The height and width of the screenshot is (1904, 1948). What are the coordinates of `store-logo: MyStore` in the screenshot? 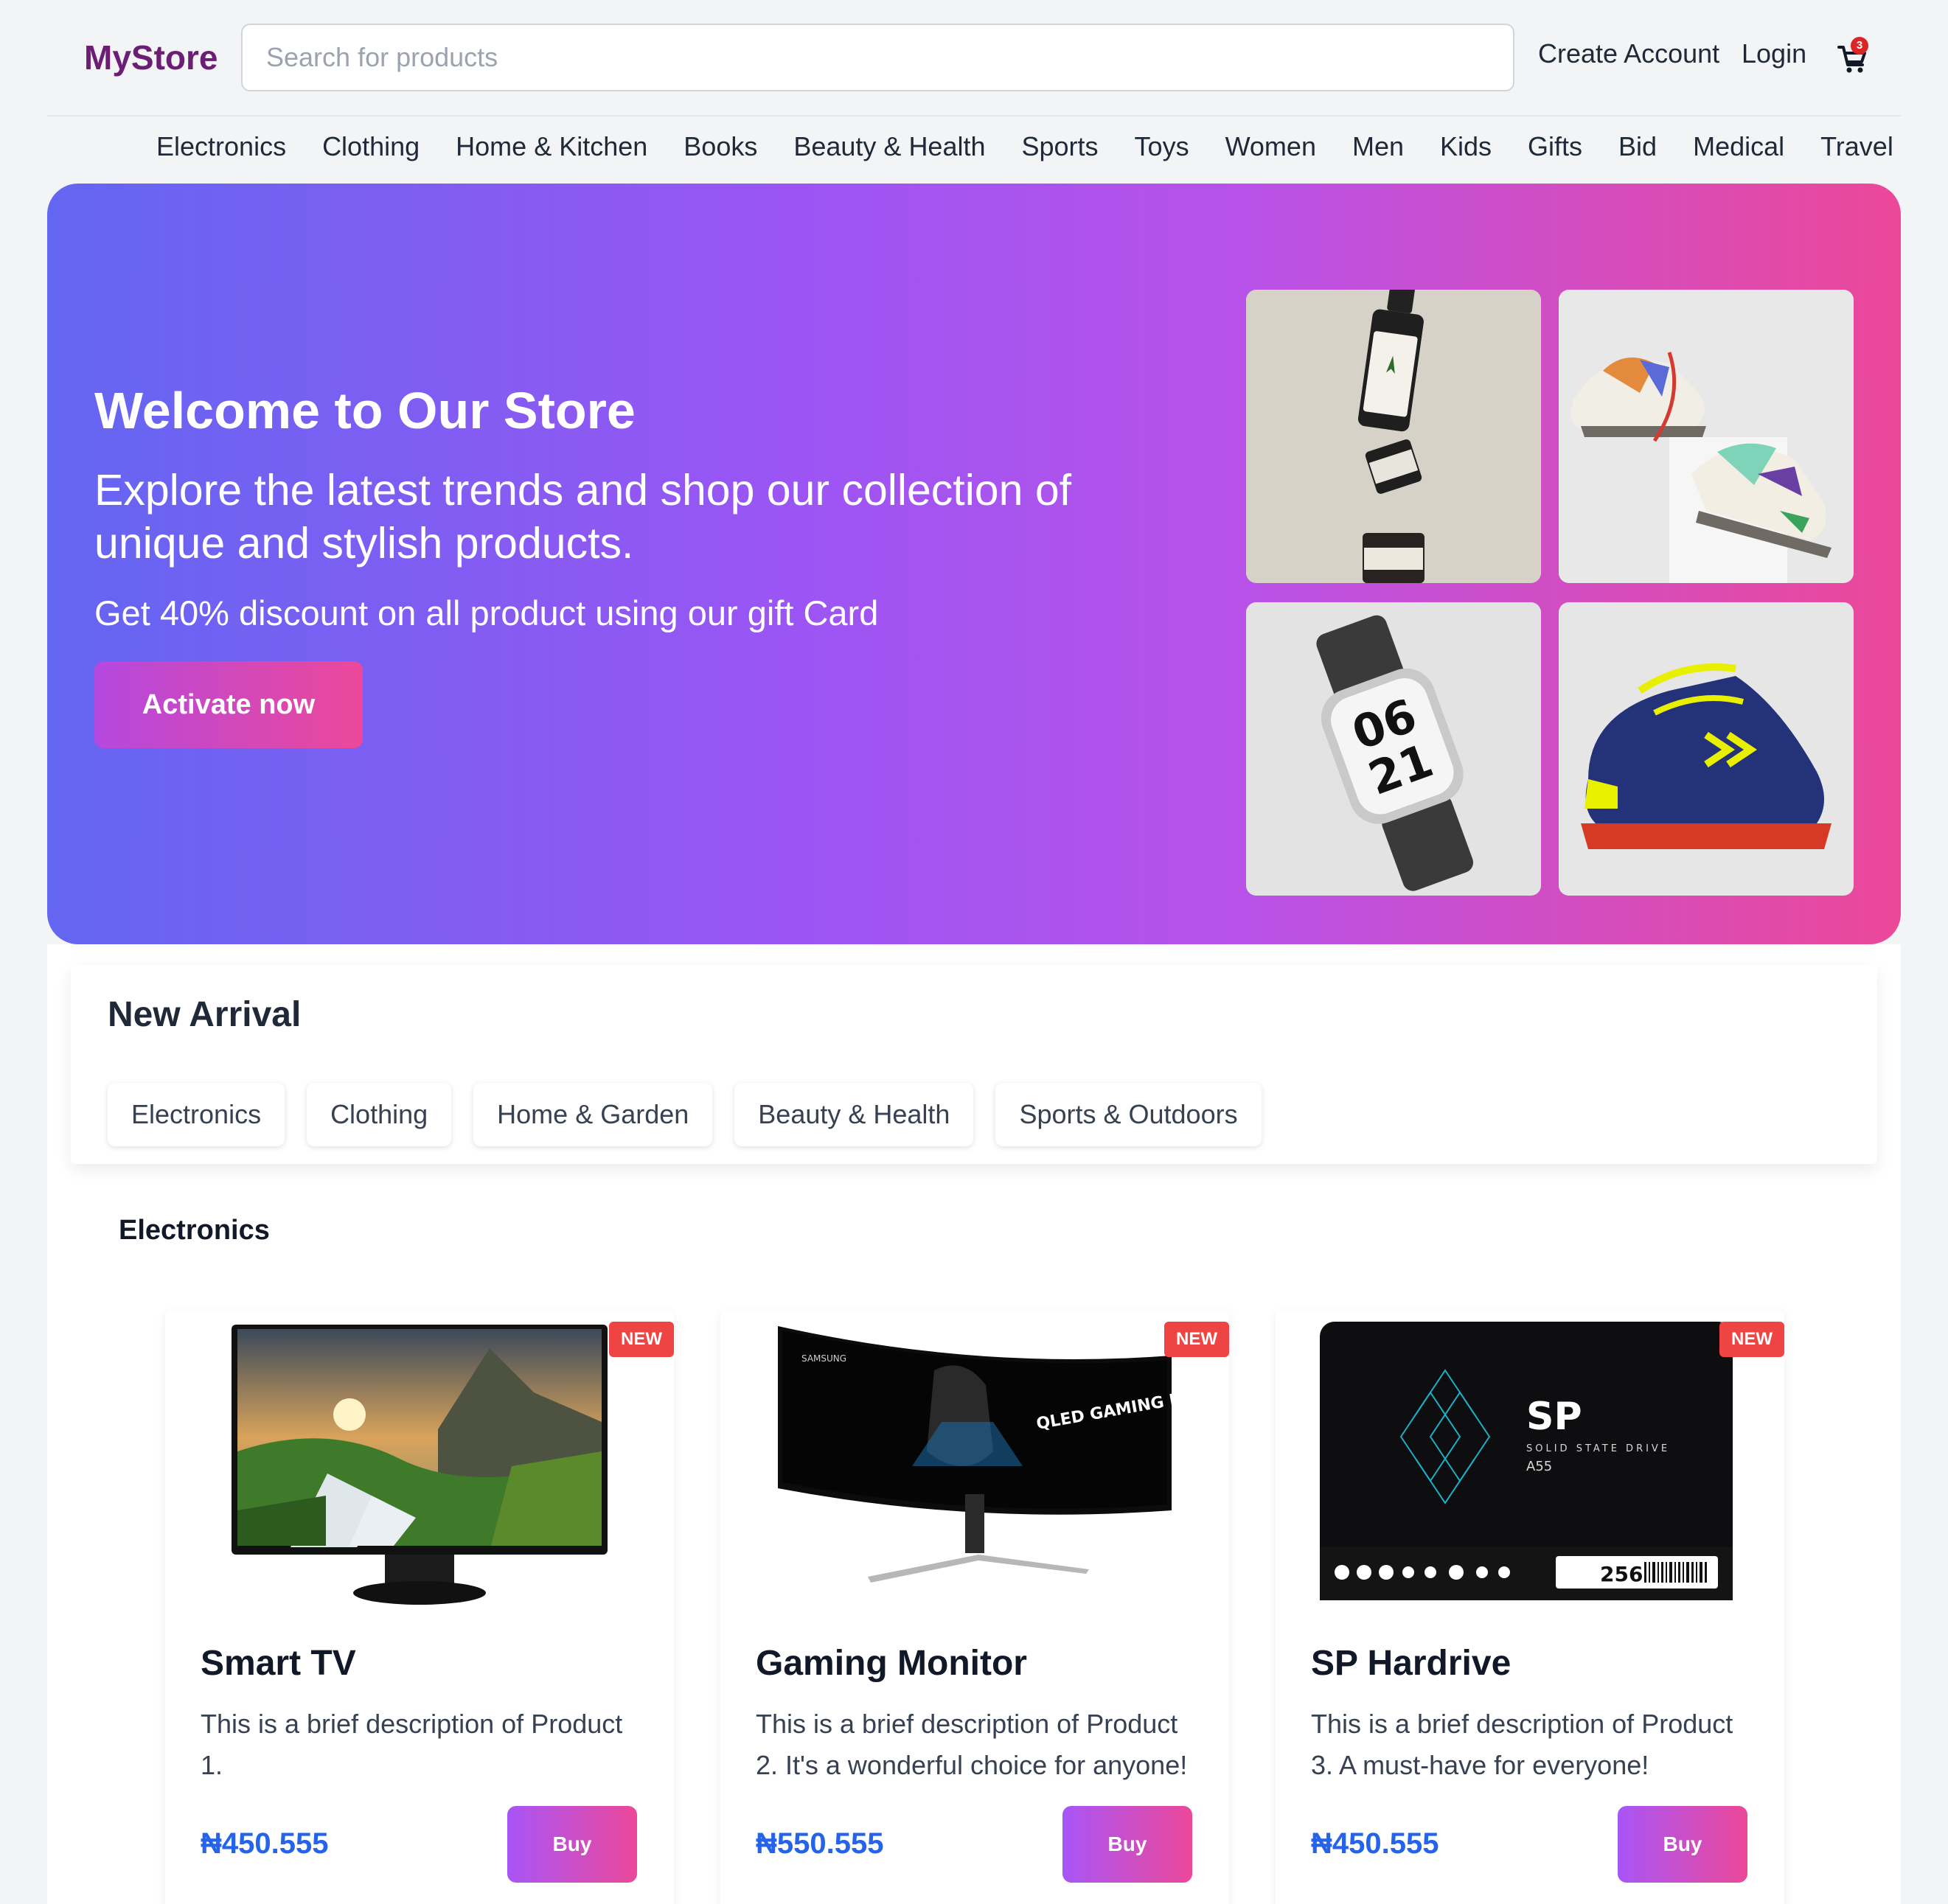 It's located at (162, 58).